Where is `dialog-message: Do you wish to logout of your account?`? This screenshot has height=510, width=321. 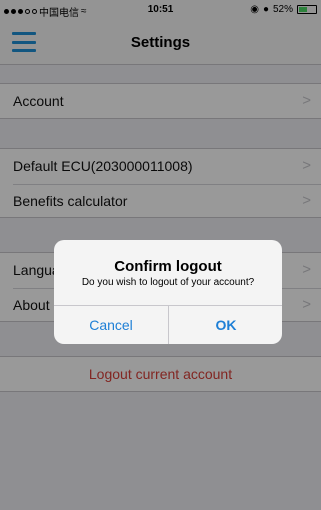
dialog-message: Do you wish to logout of your account? is located at coordinates (168, 282).